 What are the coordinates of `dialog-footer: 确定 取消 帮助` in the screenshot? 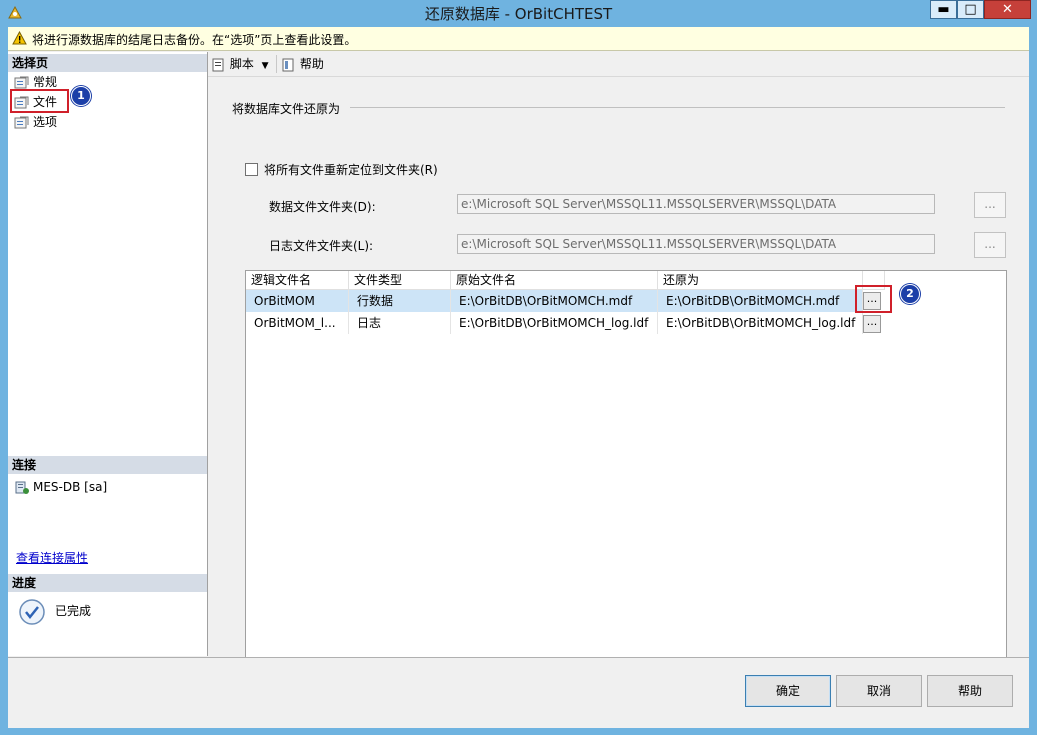 It's located at (518, 692).